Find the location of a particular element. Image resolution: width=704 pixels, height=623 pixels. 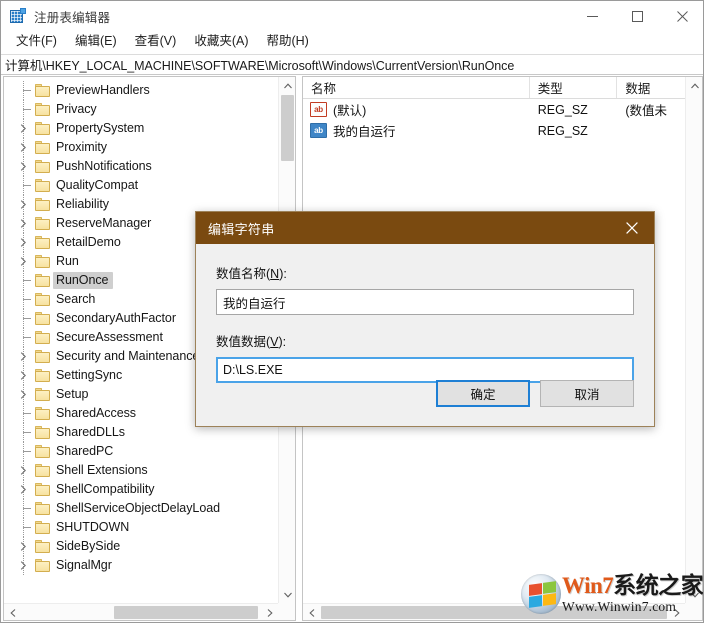

list-scroll-right-icon is located at coordinates (676, 612).